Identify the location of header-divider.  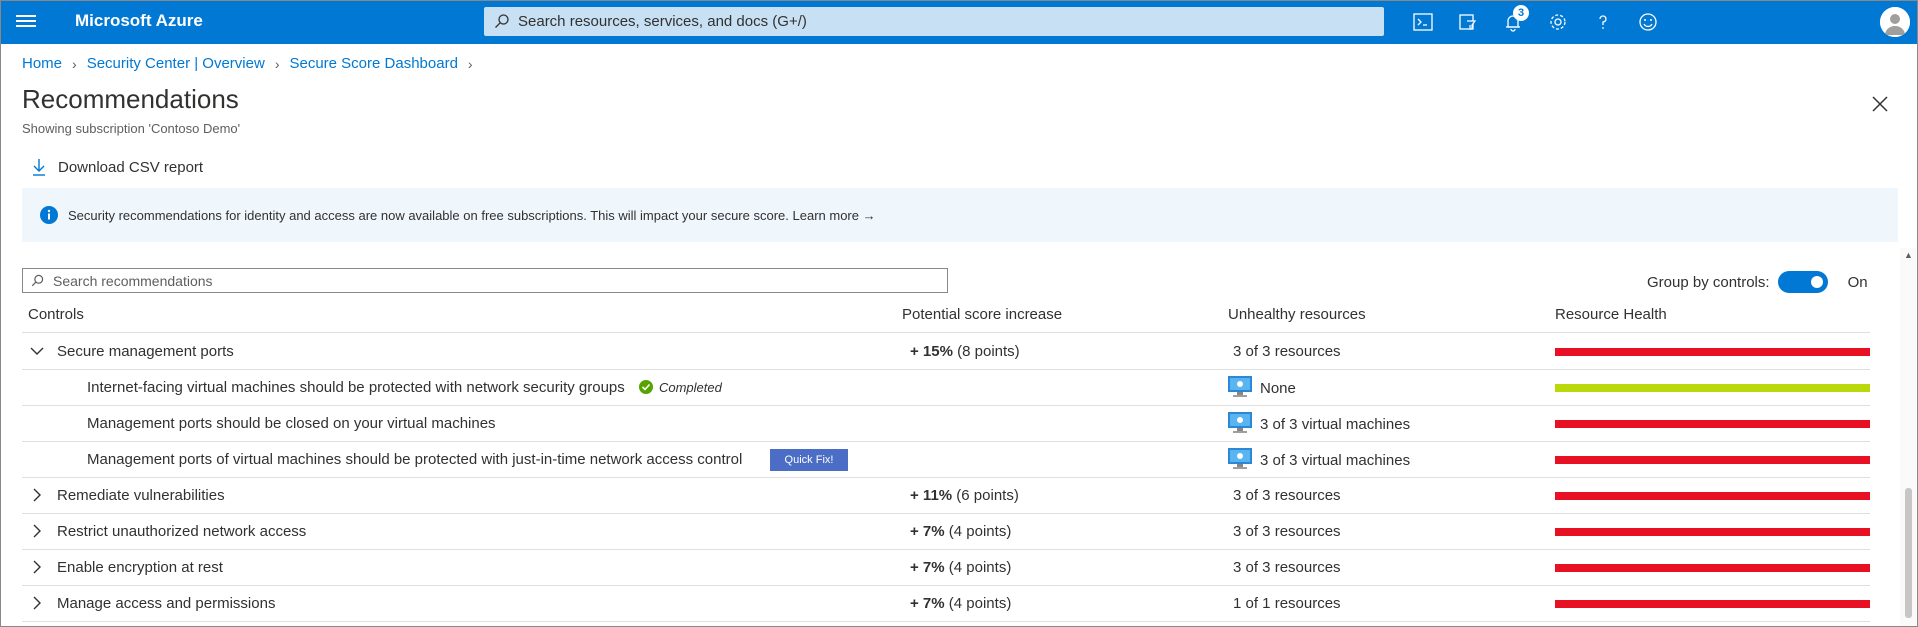
(946, 332).